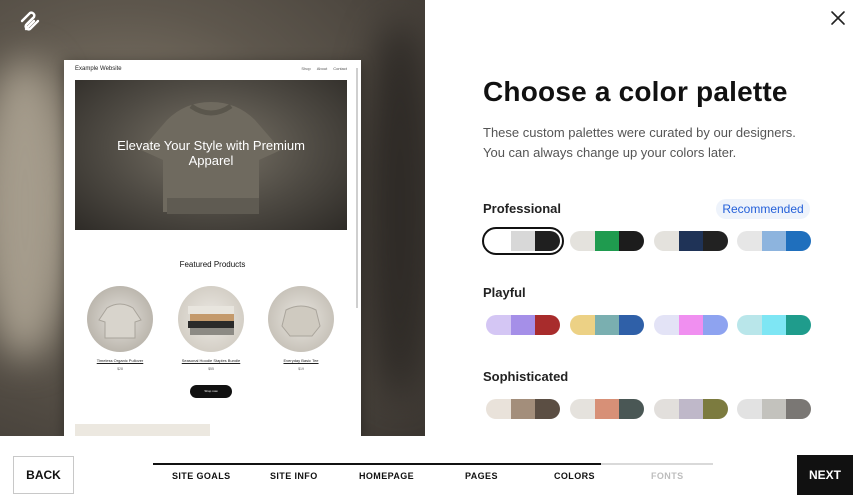 The height and width of the screenshot is (503, 853). I want to click on section-label-playful: Playful, so click(504, 292).